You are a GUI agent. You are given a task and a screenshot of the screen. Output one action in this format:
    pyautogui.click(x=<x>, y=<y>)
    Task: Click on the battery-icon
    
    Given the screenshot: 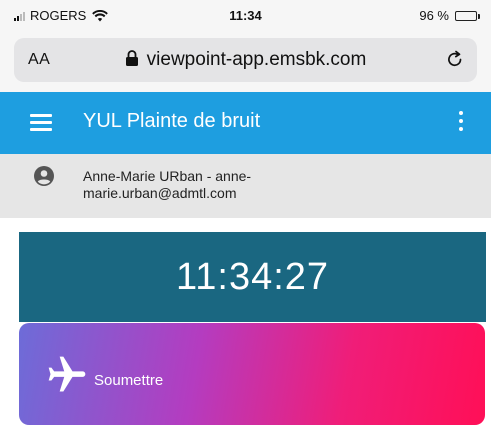 What is the action you would take?
    pyautogui.click(x=467, y=15)
    